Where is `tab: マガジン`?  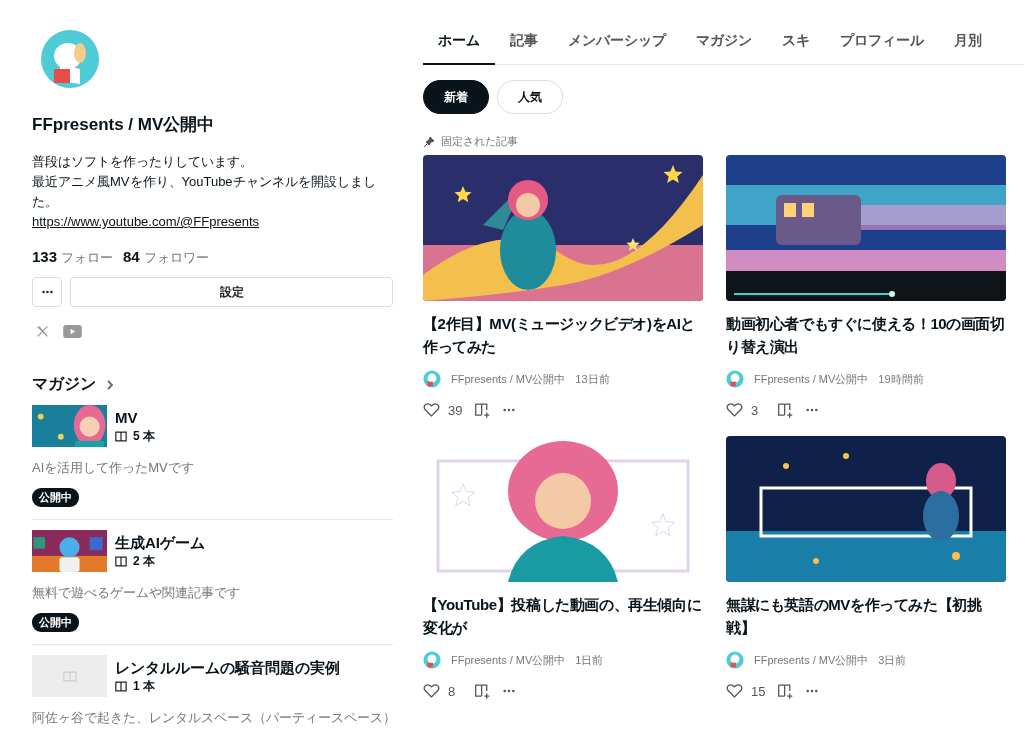 tab: マガジン is located at coordinates (724, 44).